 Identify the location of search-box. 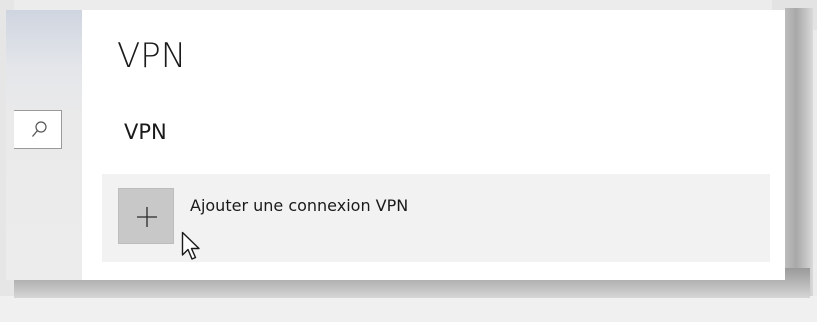
(38, 129).